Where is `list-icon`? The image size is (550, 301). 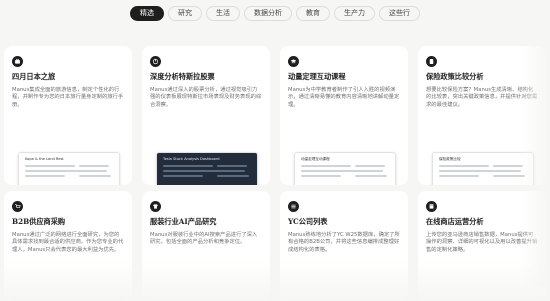 list-icon is located at coordinates (293, 206).